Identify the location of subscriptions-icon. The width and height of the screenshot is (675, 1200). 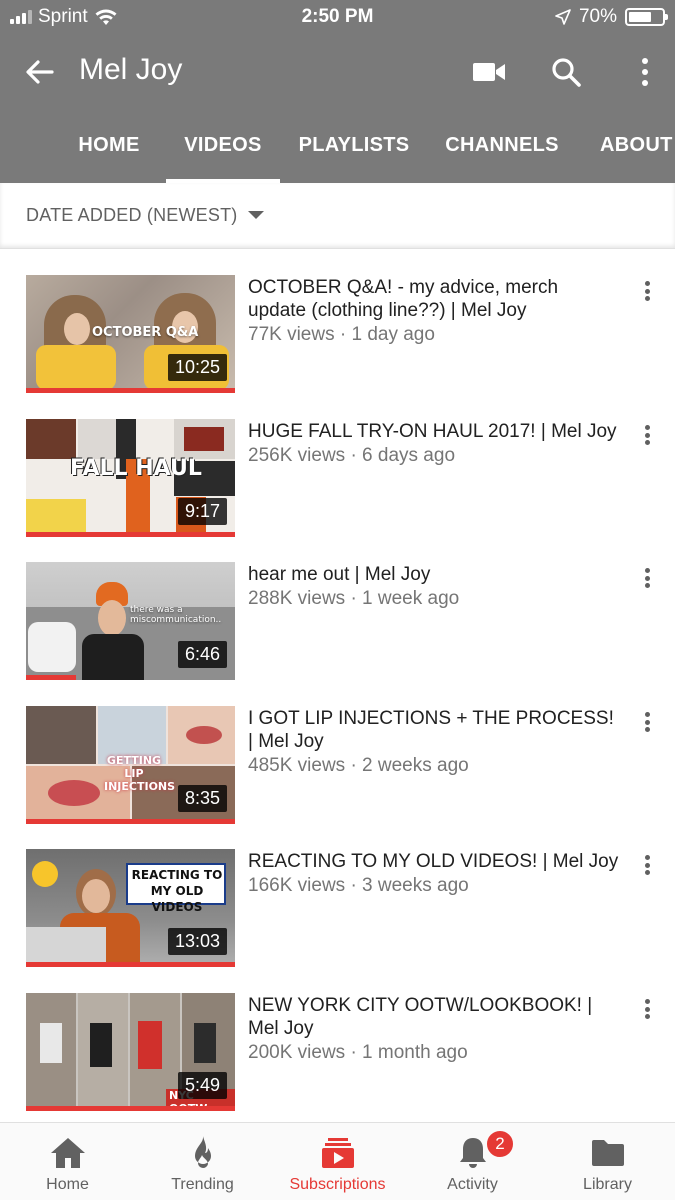
(338, 1153).